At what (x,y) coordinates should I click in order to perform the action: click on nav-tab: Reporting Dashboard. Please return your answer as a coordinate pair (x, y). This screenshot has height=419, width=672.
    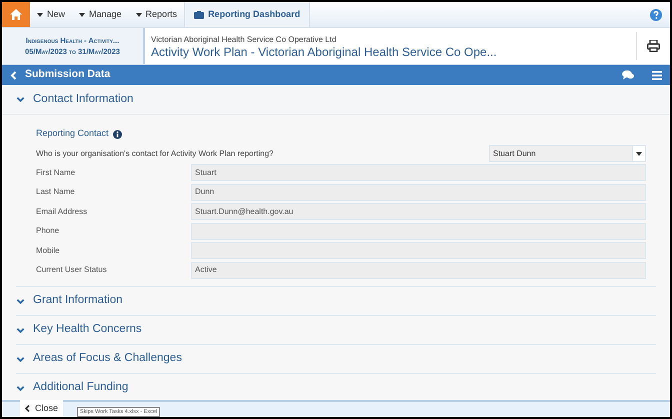
    Looking at the image, I should click on (247, 14).